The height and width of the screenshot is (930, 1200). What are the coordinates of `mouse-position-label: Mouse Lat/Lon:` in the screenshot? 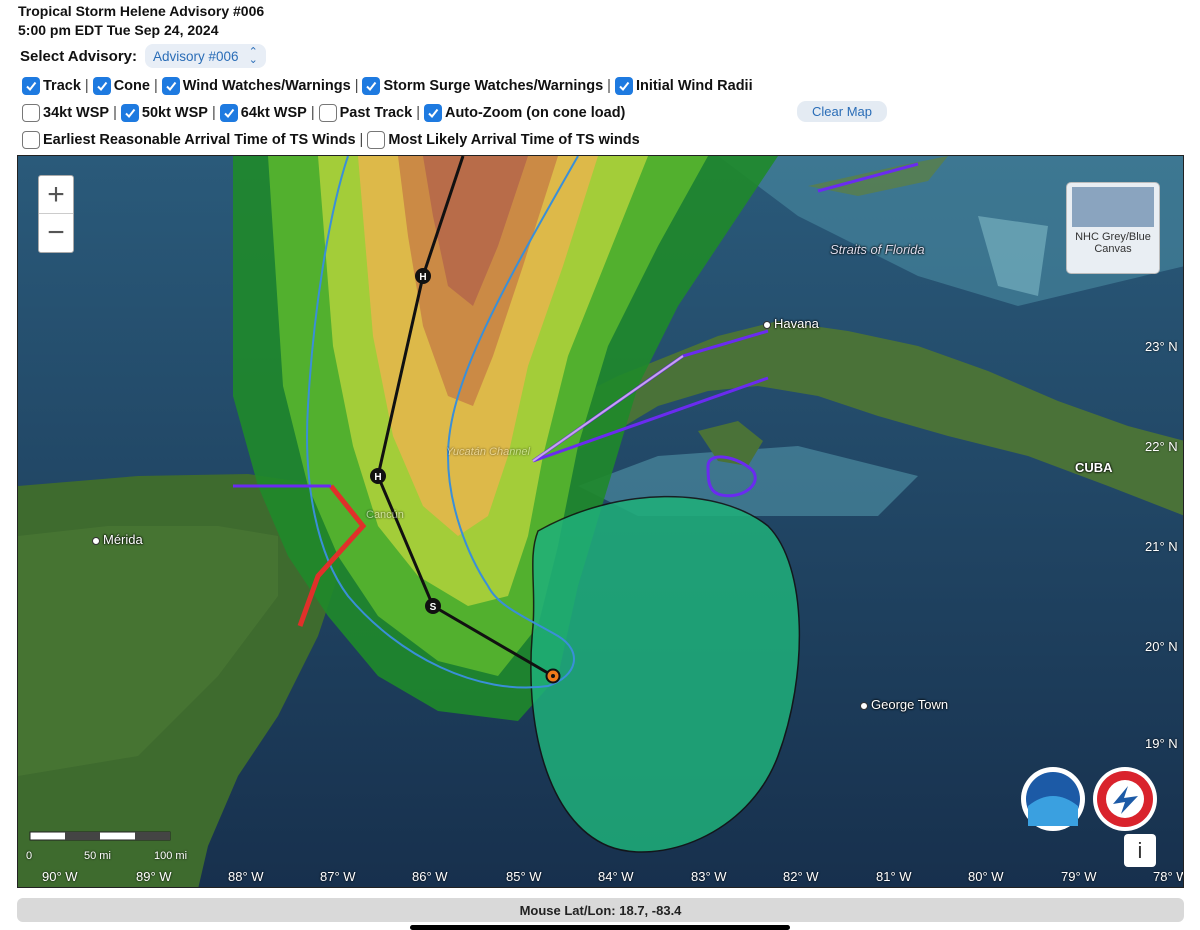 It's located at (567, 910).